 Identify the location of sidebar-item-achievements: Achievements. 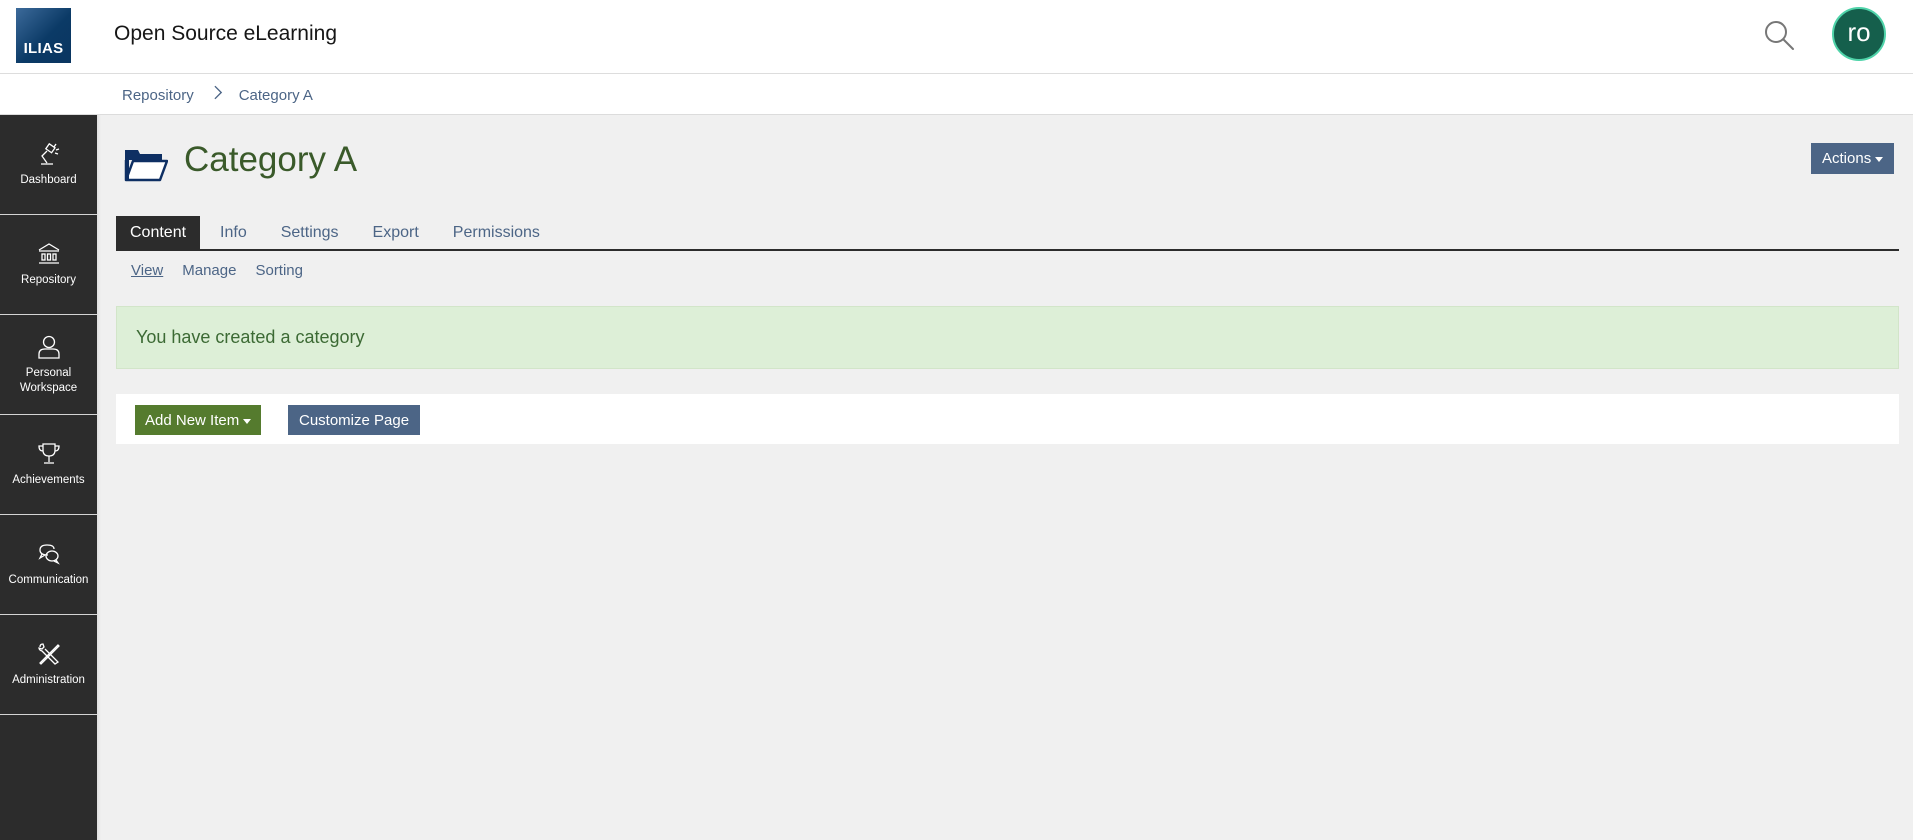
(48, 465).